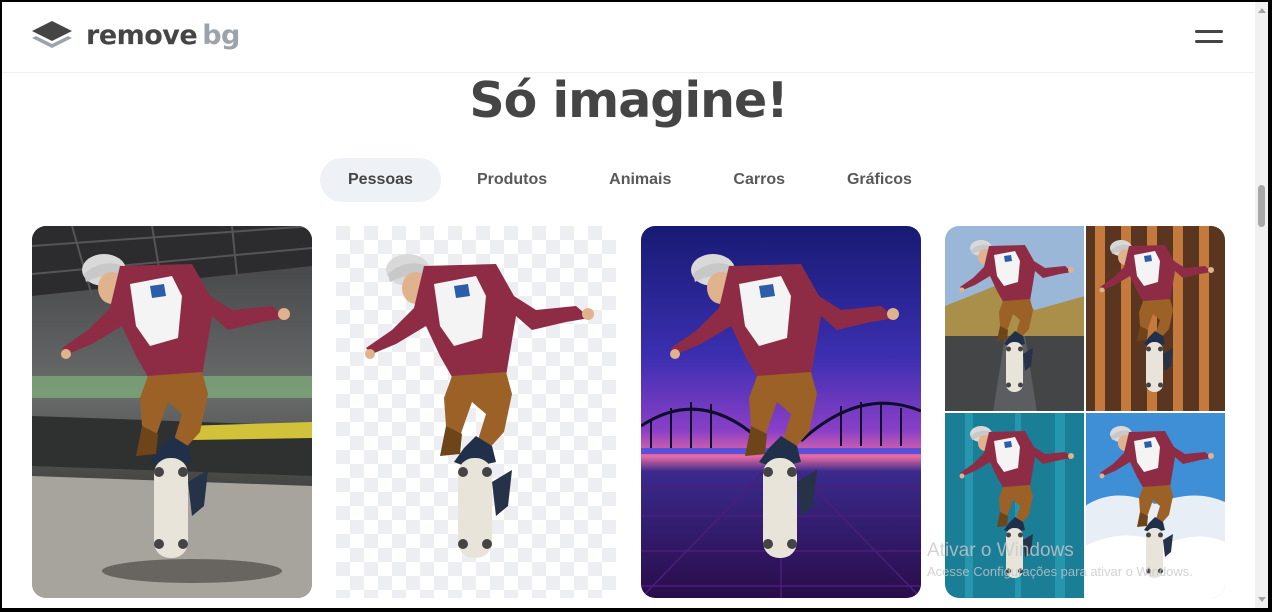 The height and width of the screenshot is (612, 1272). I want to click on scroll-down-arrow-icon, so click(1262, 599).